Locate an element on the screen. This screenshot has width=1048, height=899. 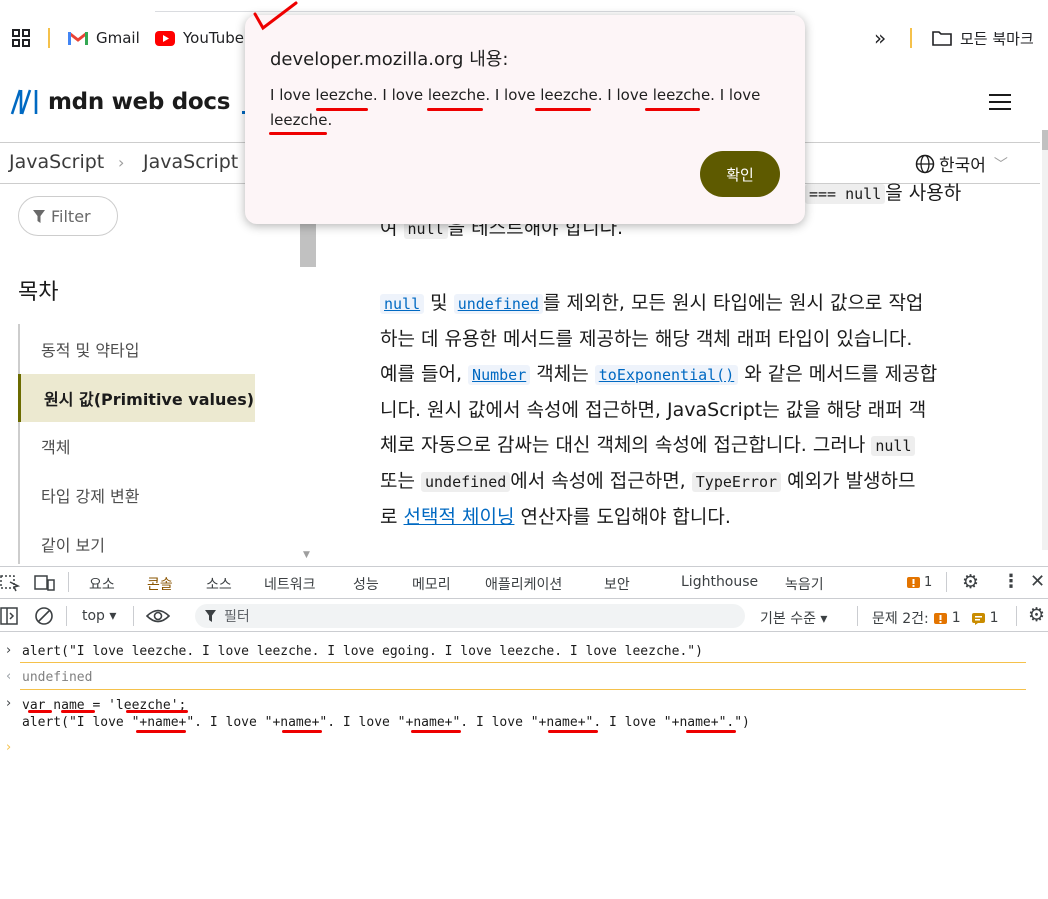
sidebar-toggle-icon is located at coordinates (9, 616).